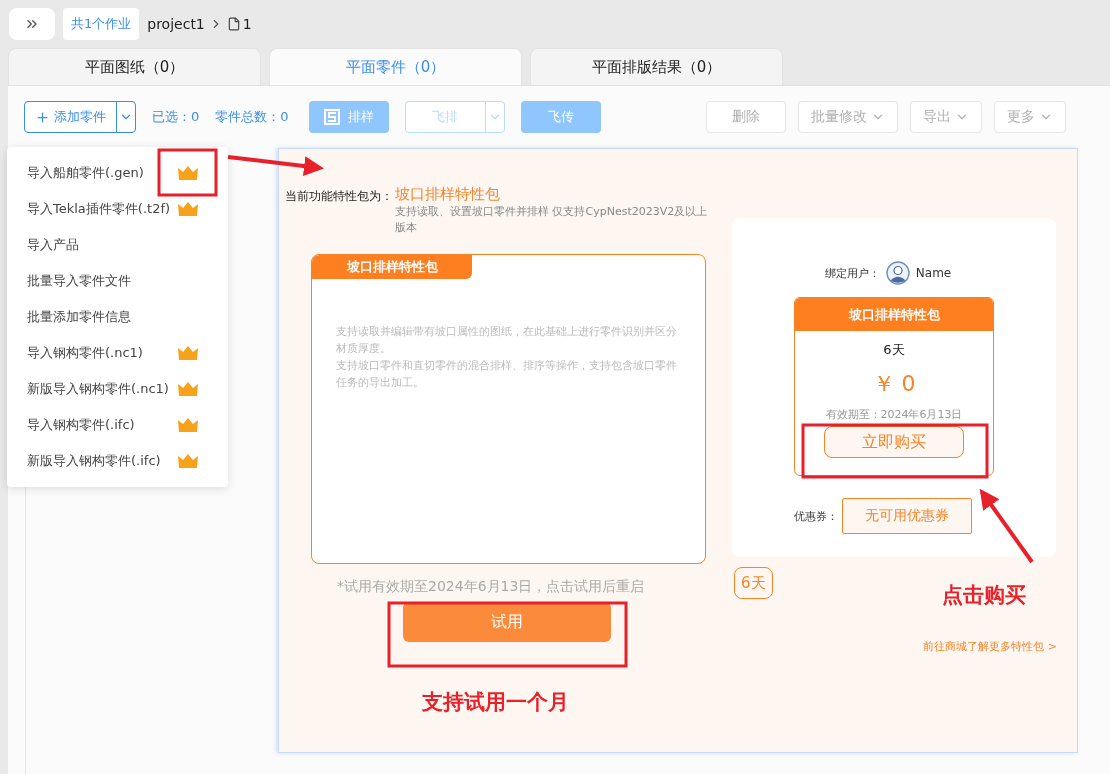 The image size is (1110, 774). What do you see at coordinates (247, 24) in the screenshot?
I see `breadcrumb-item: 1` at bounding box center [247, 24].